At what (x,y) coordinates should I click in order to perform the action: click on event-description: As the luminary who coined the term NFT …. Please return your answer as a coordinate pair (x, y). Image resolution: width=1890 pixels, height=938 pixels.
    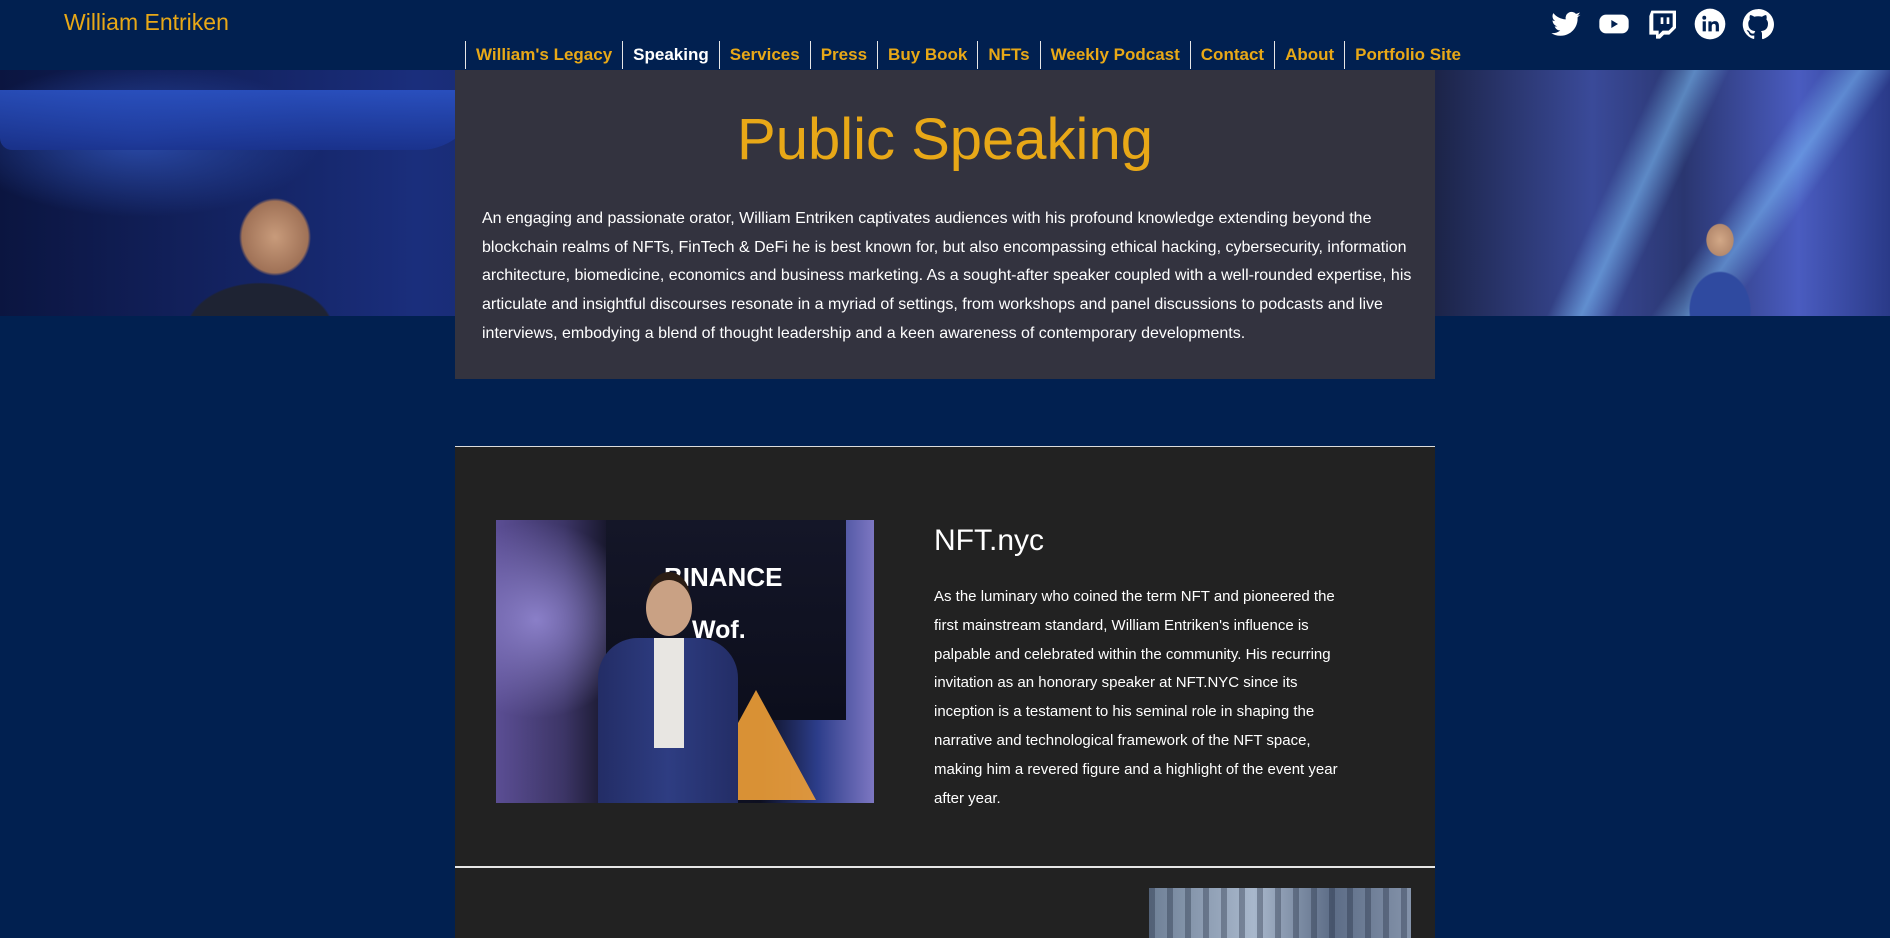
    Looking at the image, I should click on (1136, 697).